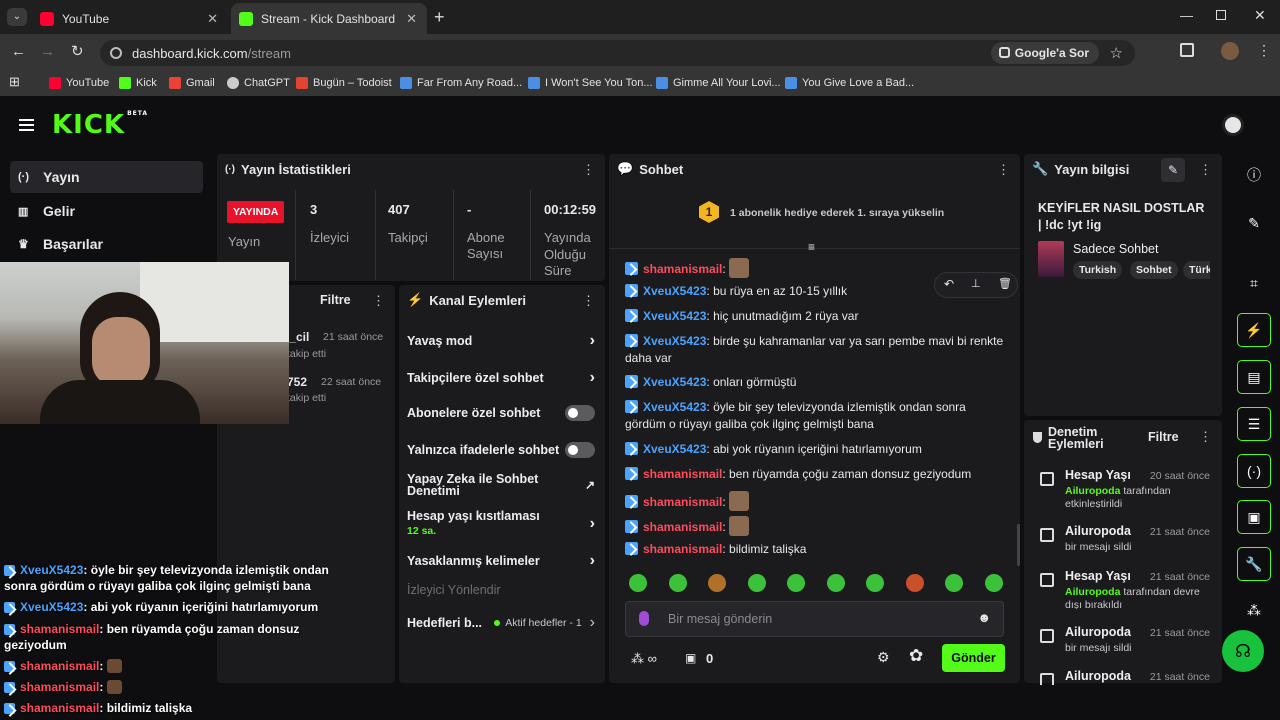  I want to click on hamburger-menu-icon, so click(26, 125).